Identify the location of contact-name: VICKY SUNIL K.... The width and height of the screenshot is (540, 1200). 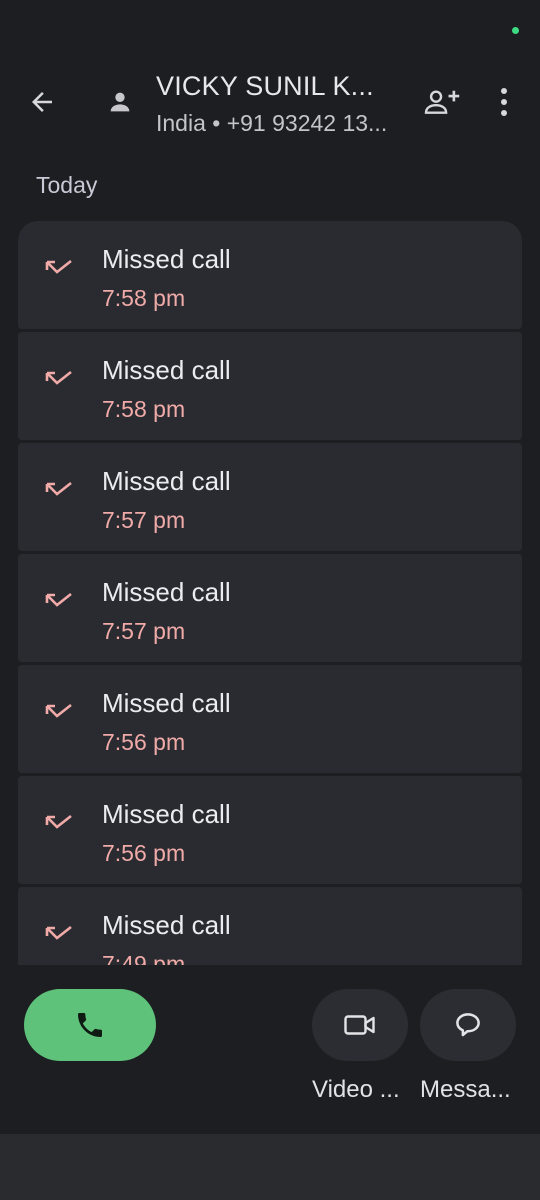
(265, 86).